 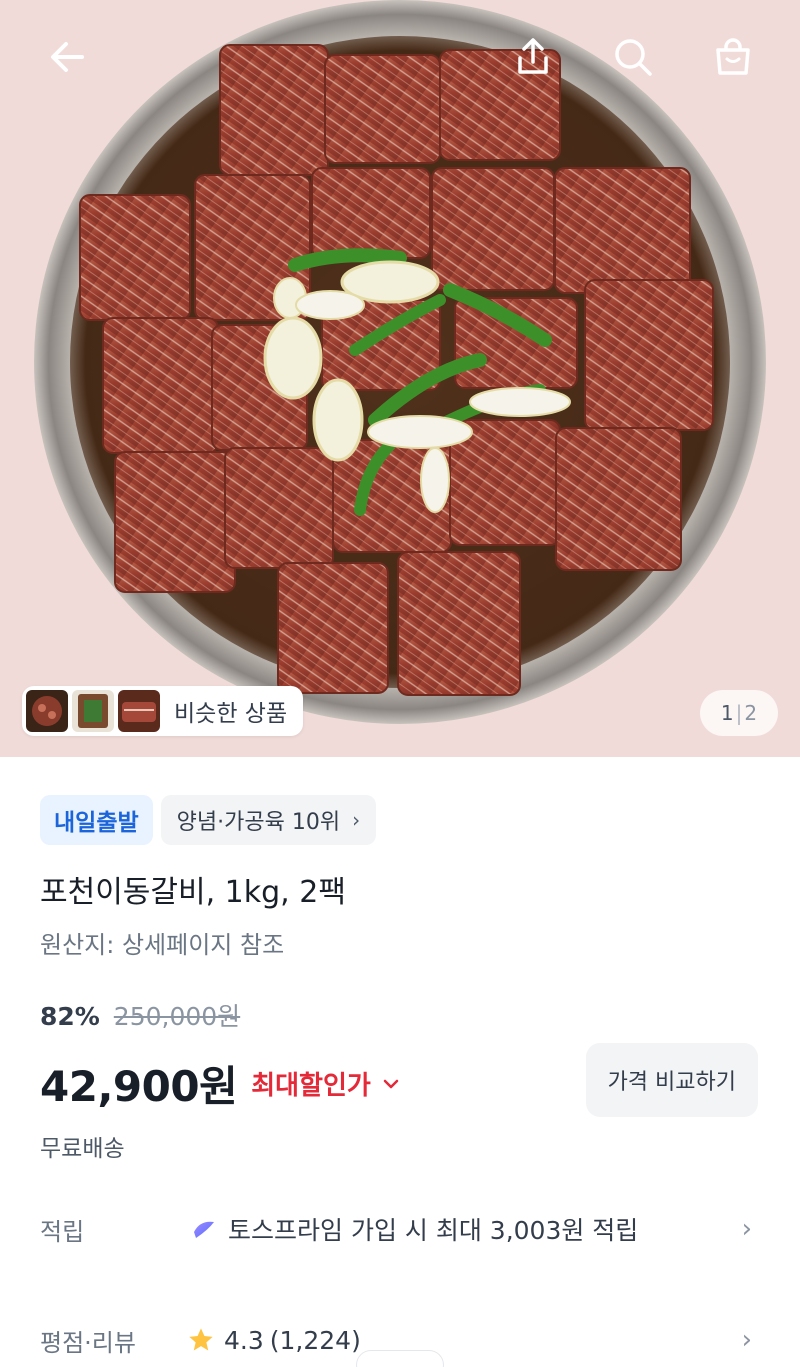 What do you see at coordinates (62, 1231) in the screenshot?
I see `reward-label: 적립` at bounding box center [62, 1231].